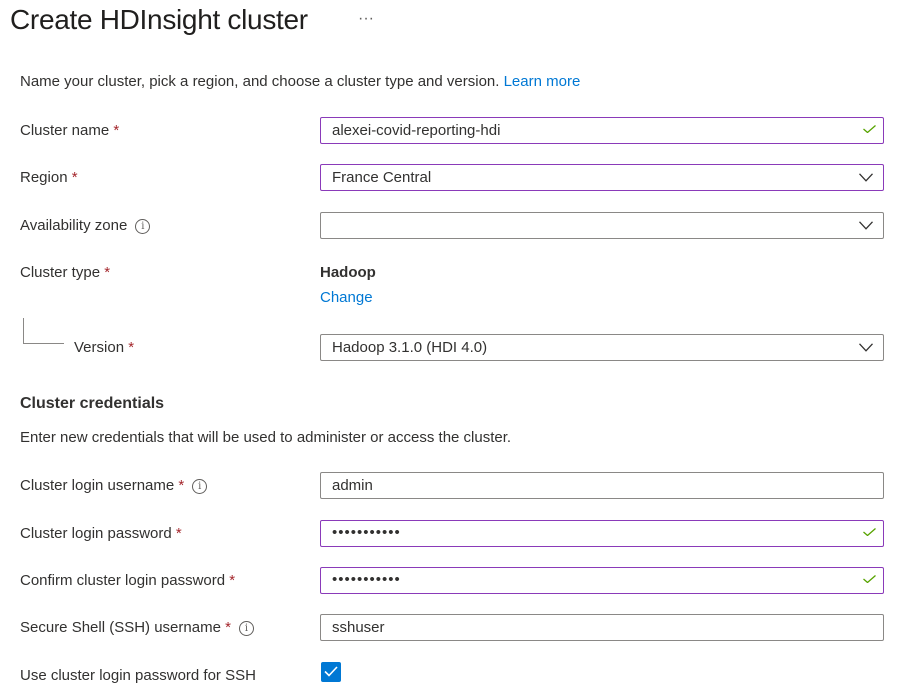  What do you see at coordinates (348, 272) in the screenshot?
I see `cluster-type-value: Hadoop` at bounding box center [348, 272].